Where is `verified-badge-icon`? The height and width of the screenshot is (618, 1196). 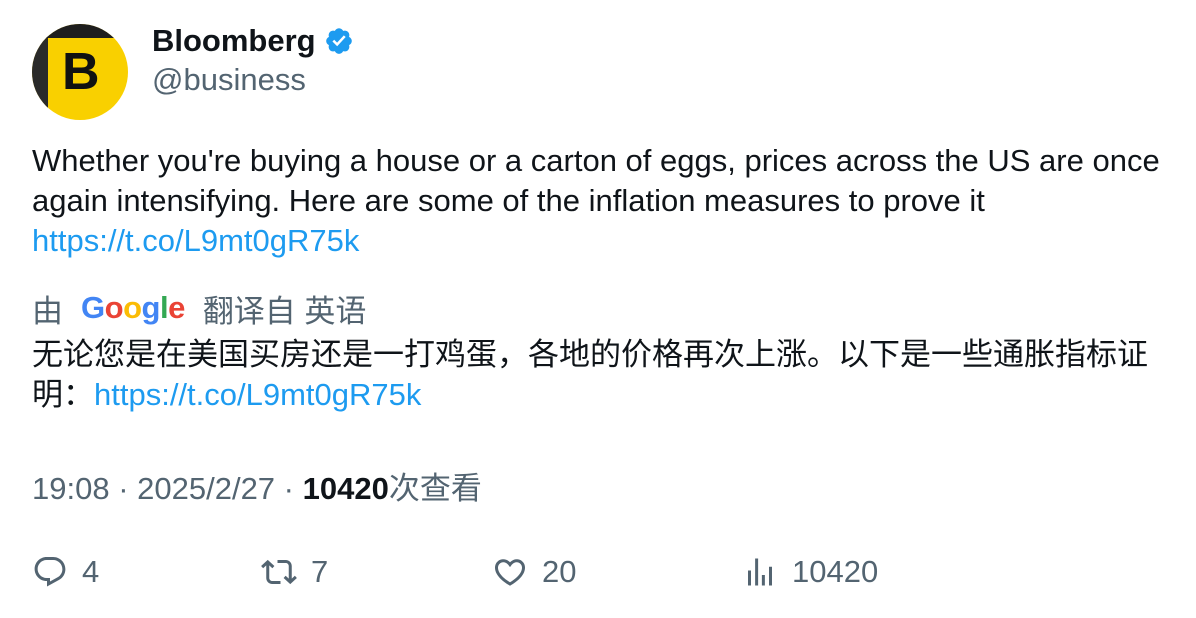 verified-badge-icon is located at coordinates (338, 41).